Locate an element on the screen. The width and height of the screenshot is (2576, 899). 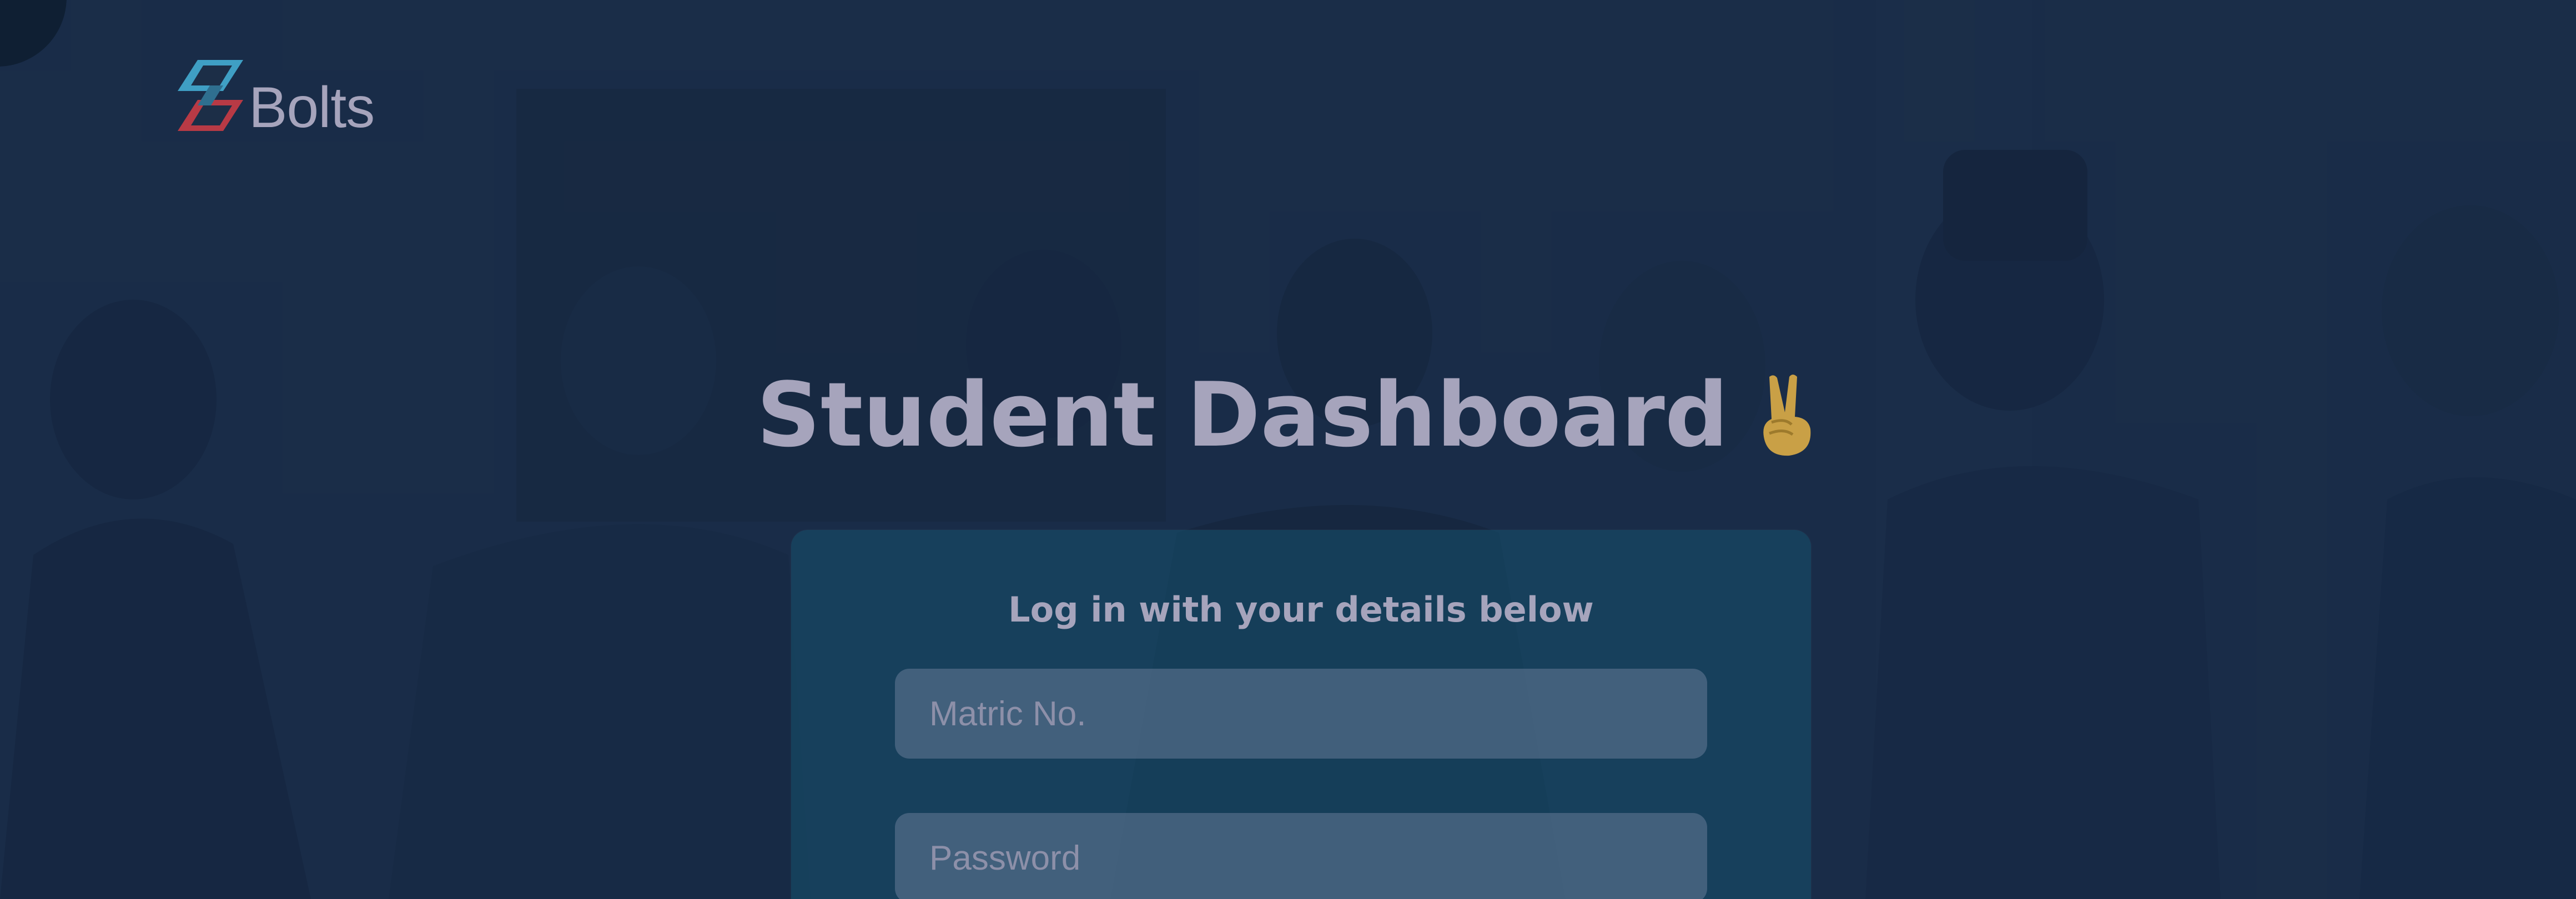
brand-logo: Bolts is located at coordinates (276, 97).